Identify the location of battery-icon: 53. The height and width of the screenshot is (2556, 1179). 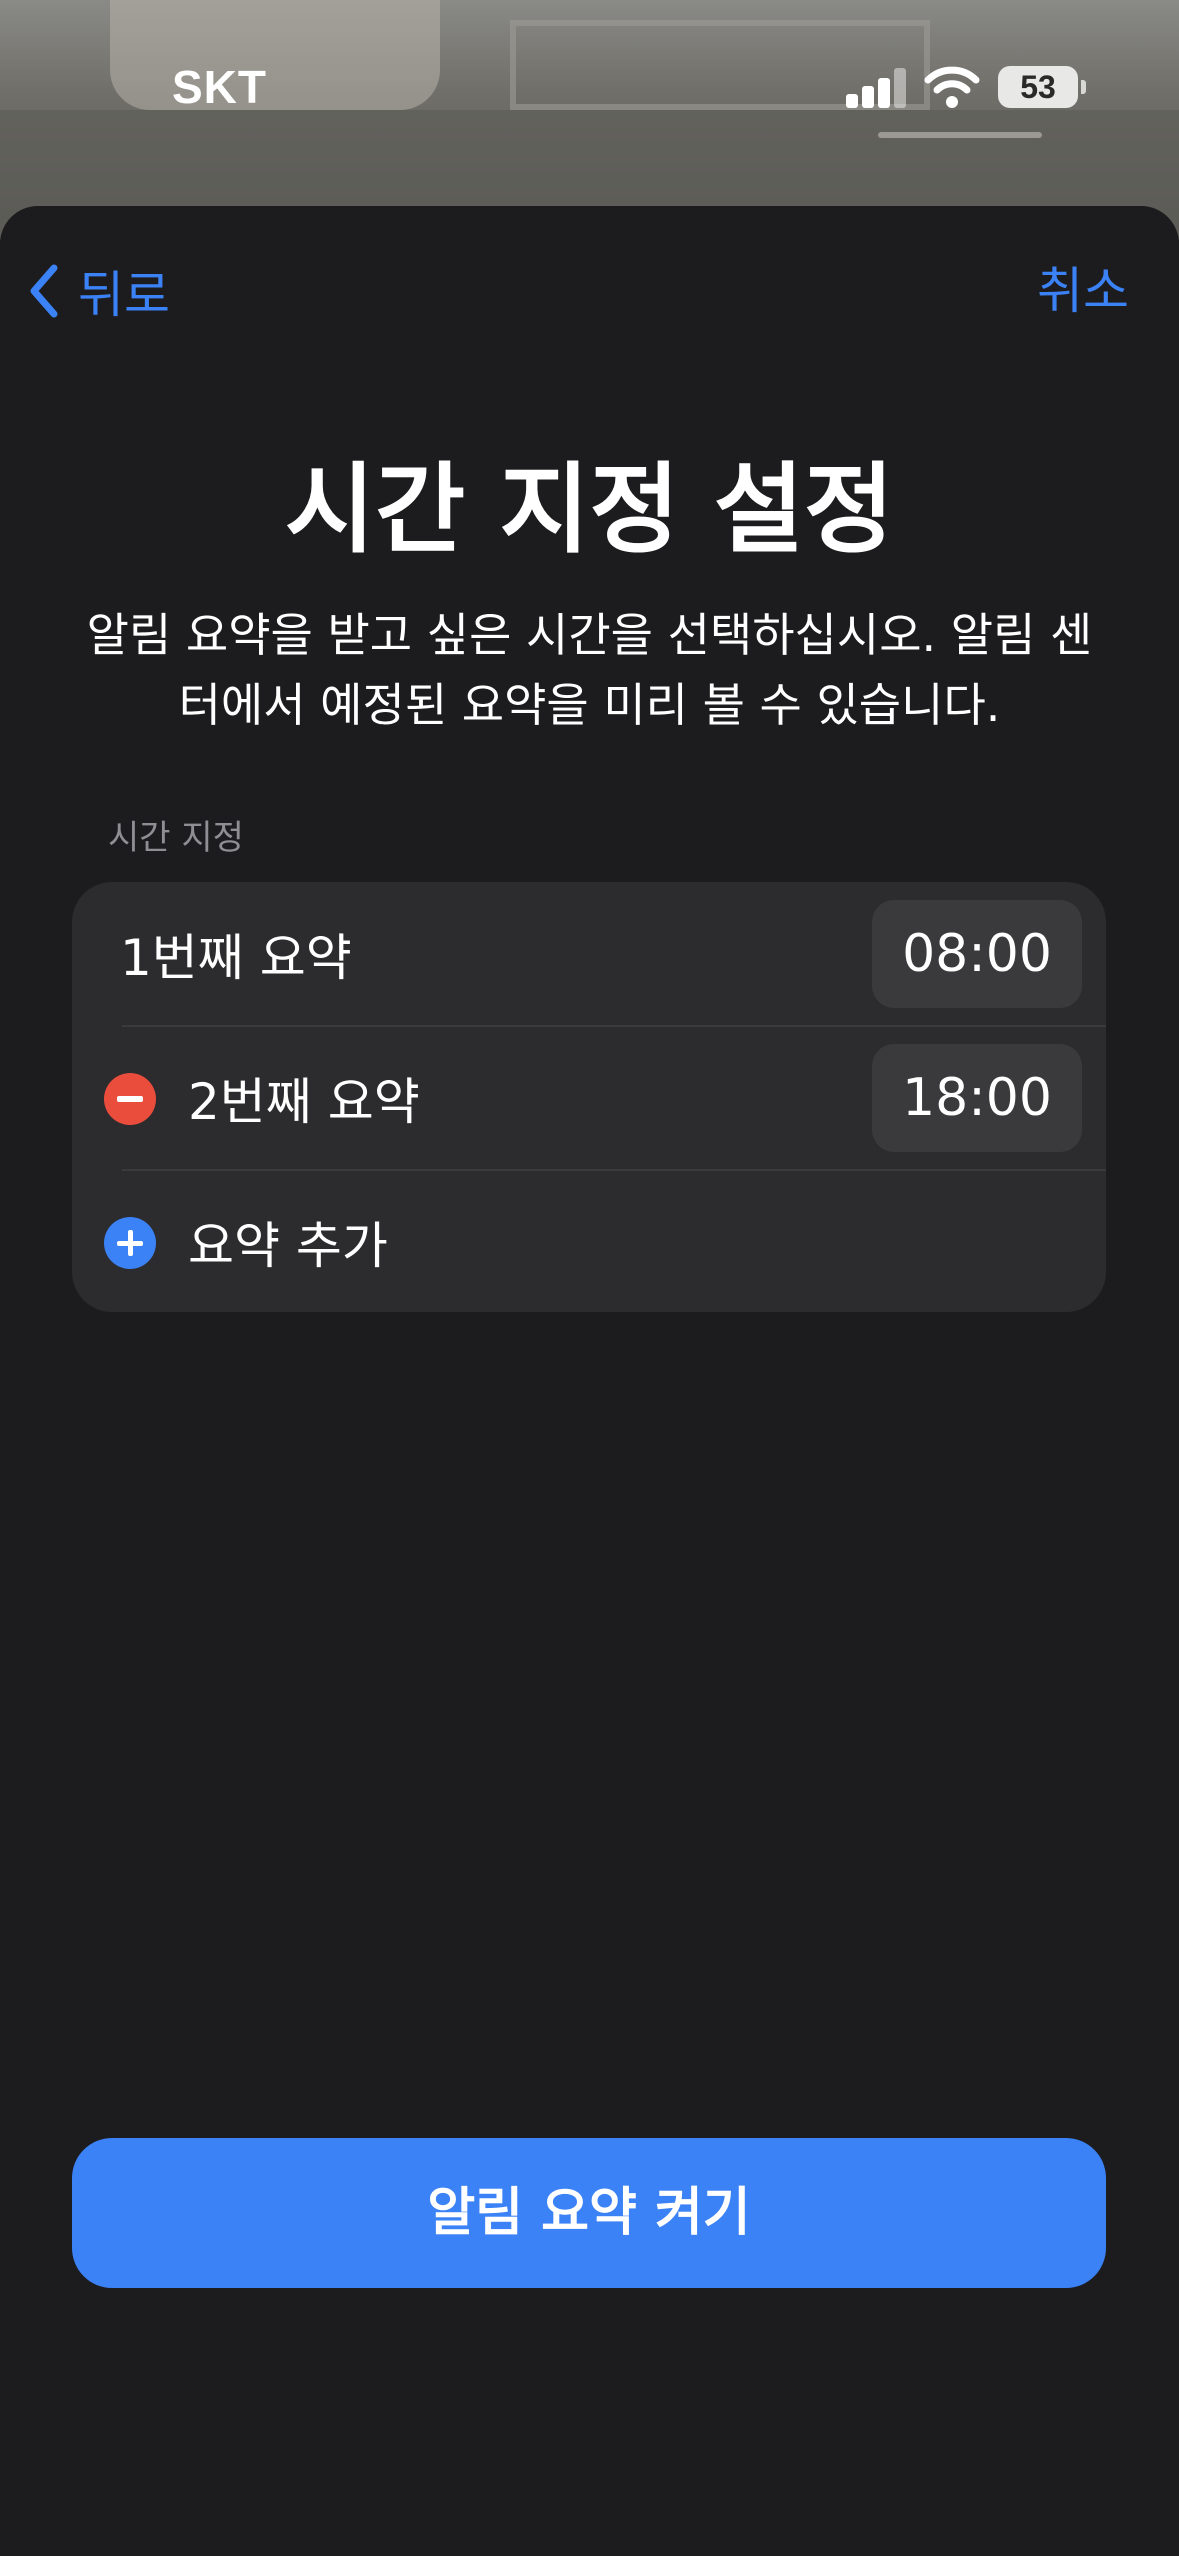
(1042, 87).